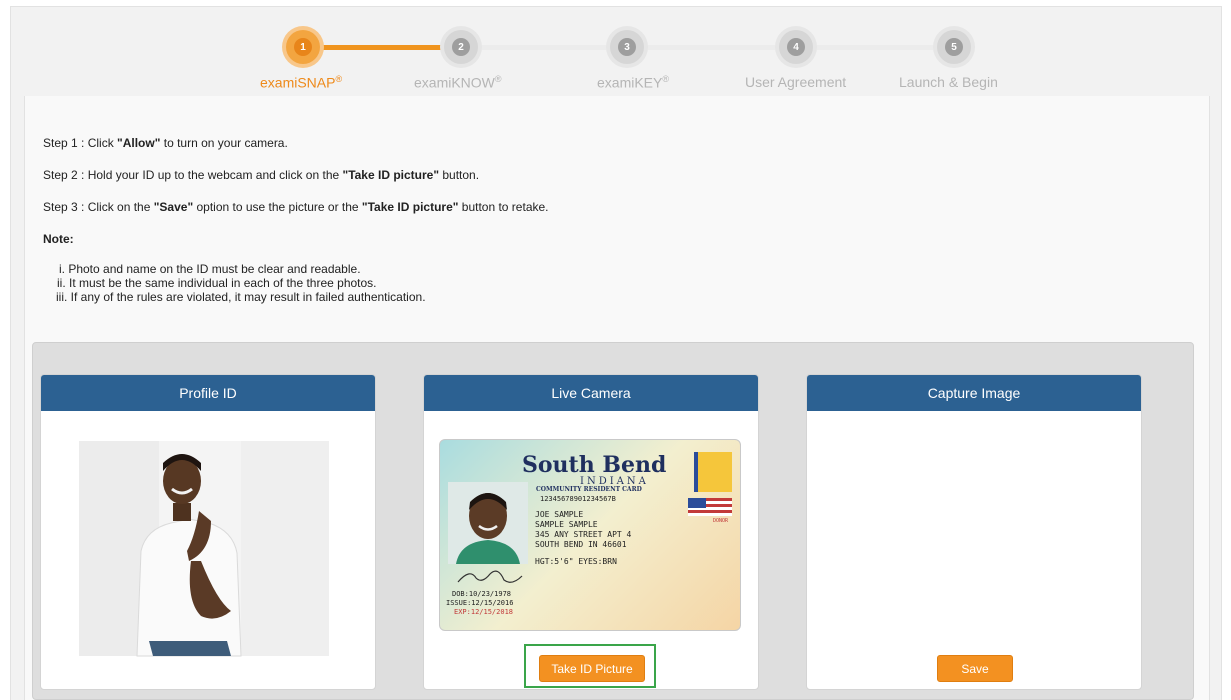 This screenshot has height=700, width=1231. What do you see at coordinates (559, 514) in the screenshot?
I see `id-name-1: JOE SAMPLE` at bounding box center [559, 514].